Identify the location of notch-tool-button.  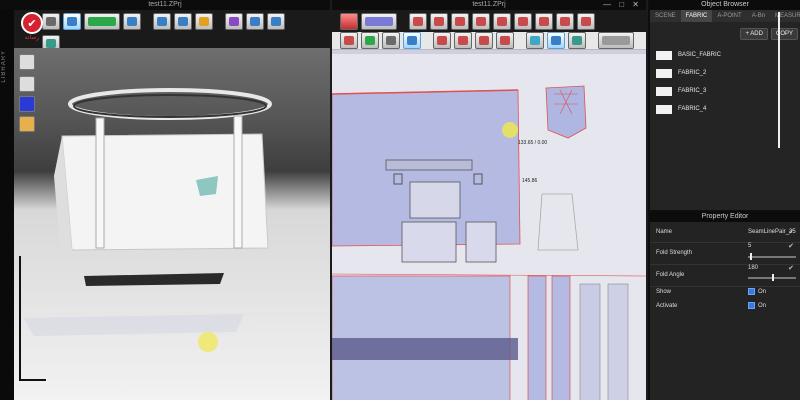
(586, 21).